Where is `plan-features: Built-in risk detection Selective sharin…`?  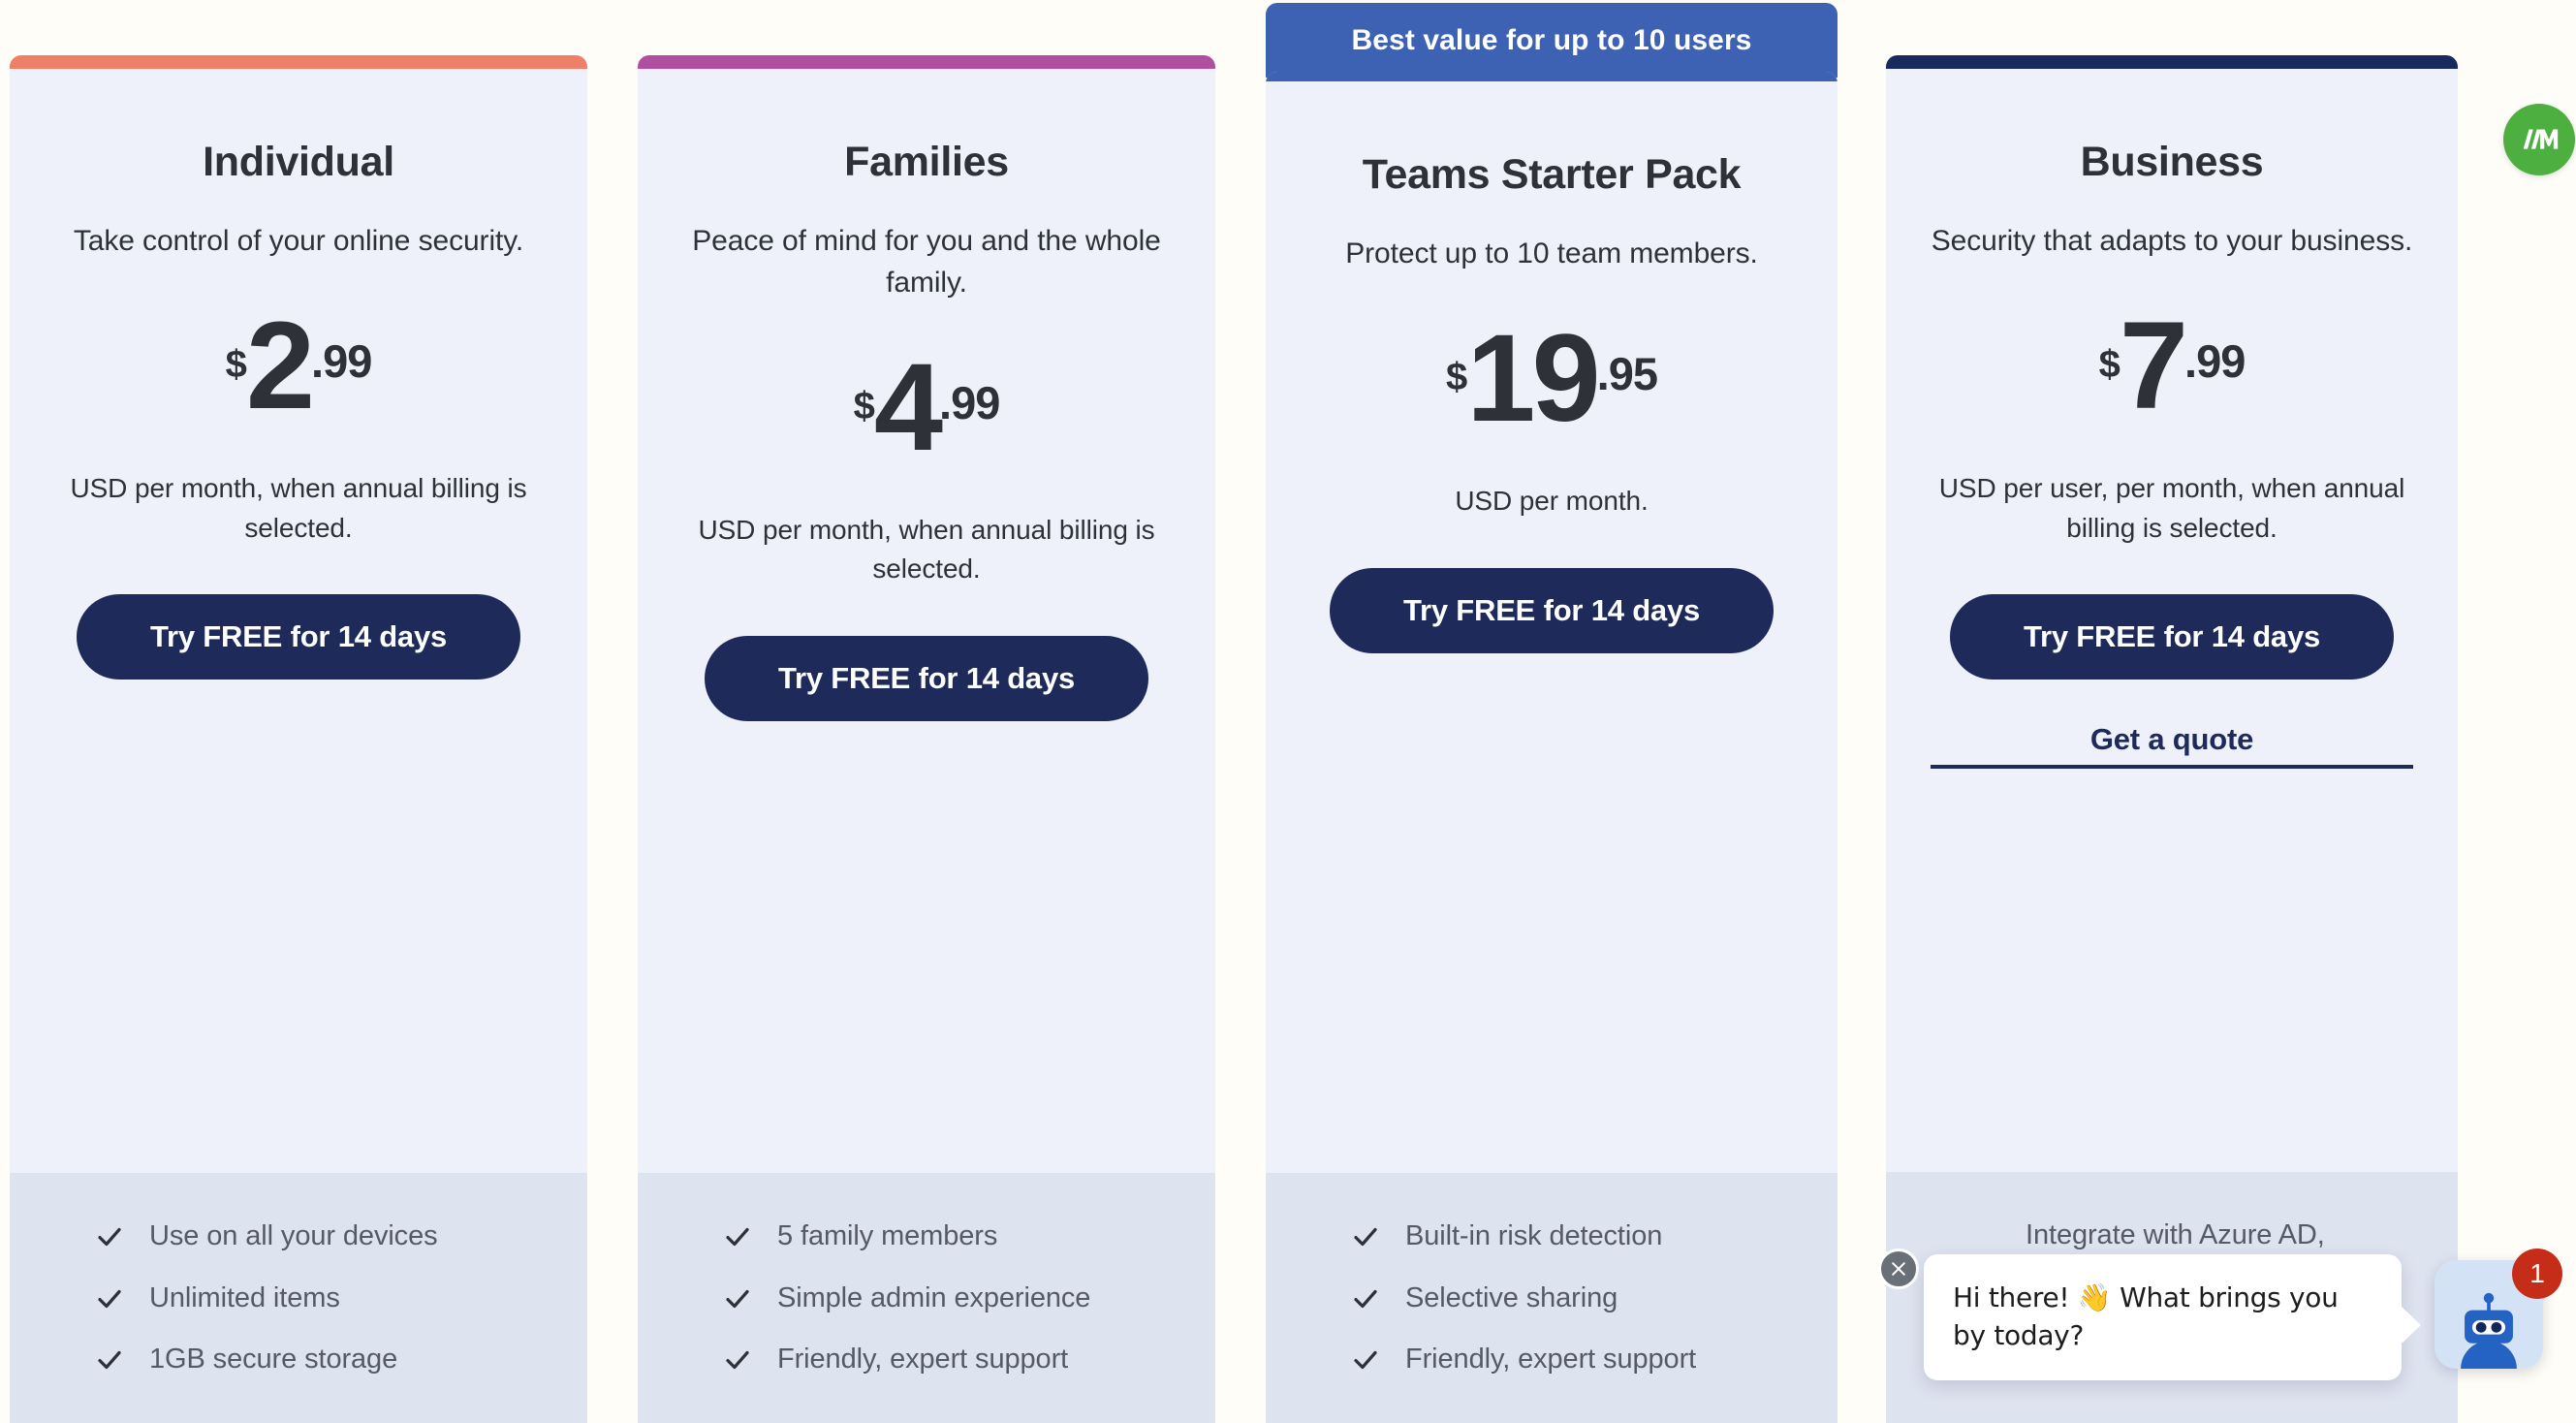 plan-features: Built-in risk detection Selective sharin… is located at coordinates (1552, 1298).